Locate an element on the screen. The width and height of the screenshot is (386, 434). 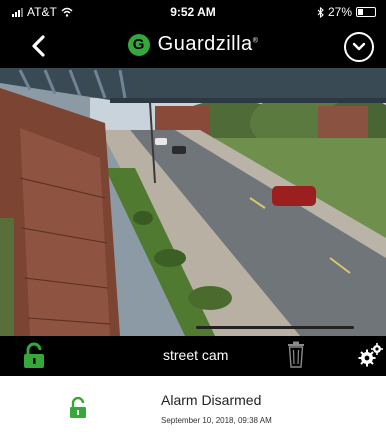
gear-icon is located at coordinates (370, 355).